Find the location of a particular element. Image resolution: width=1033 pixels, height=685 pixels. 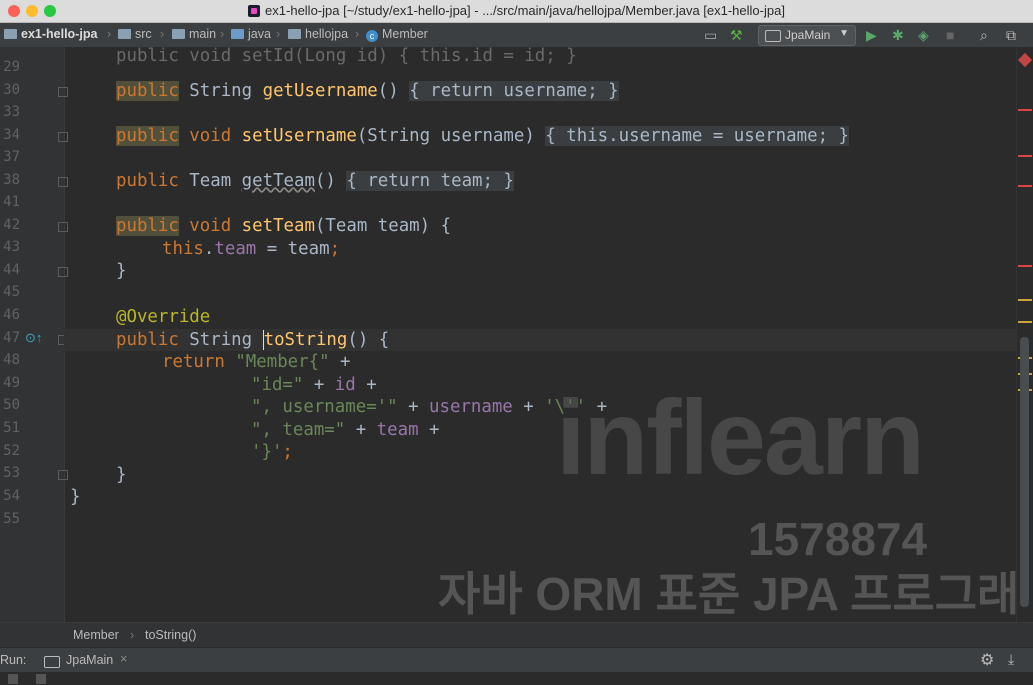

nav-crumb-package: hellojpa is located at coordinates (318, 34).